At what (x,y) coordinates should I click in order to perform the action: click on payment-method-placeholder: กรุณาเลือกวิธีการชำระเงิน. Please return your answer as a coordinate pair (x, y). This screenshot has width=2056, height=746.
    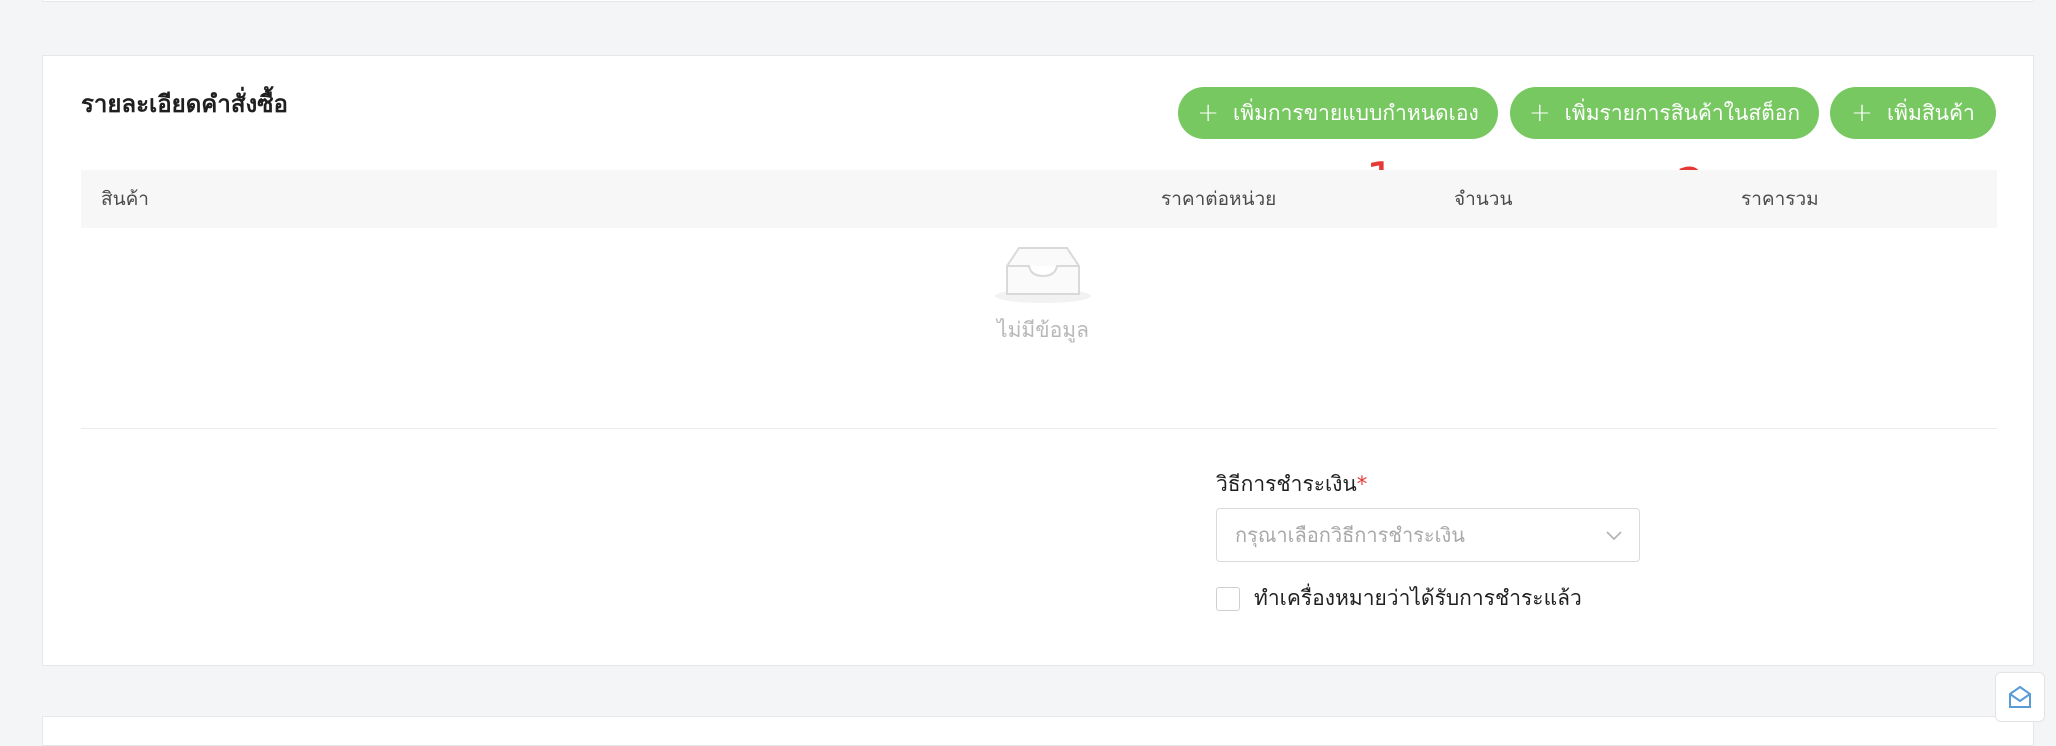
    Looking at the image, I should click on (1350, 535).